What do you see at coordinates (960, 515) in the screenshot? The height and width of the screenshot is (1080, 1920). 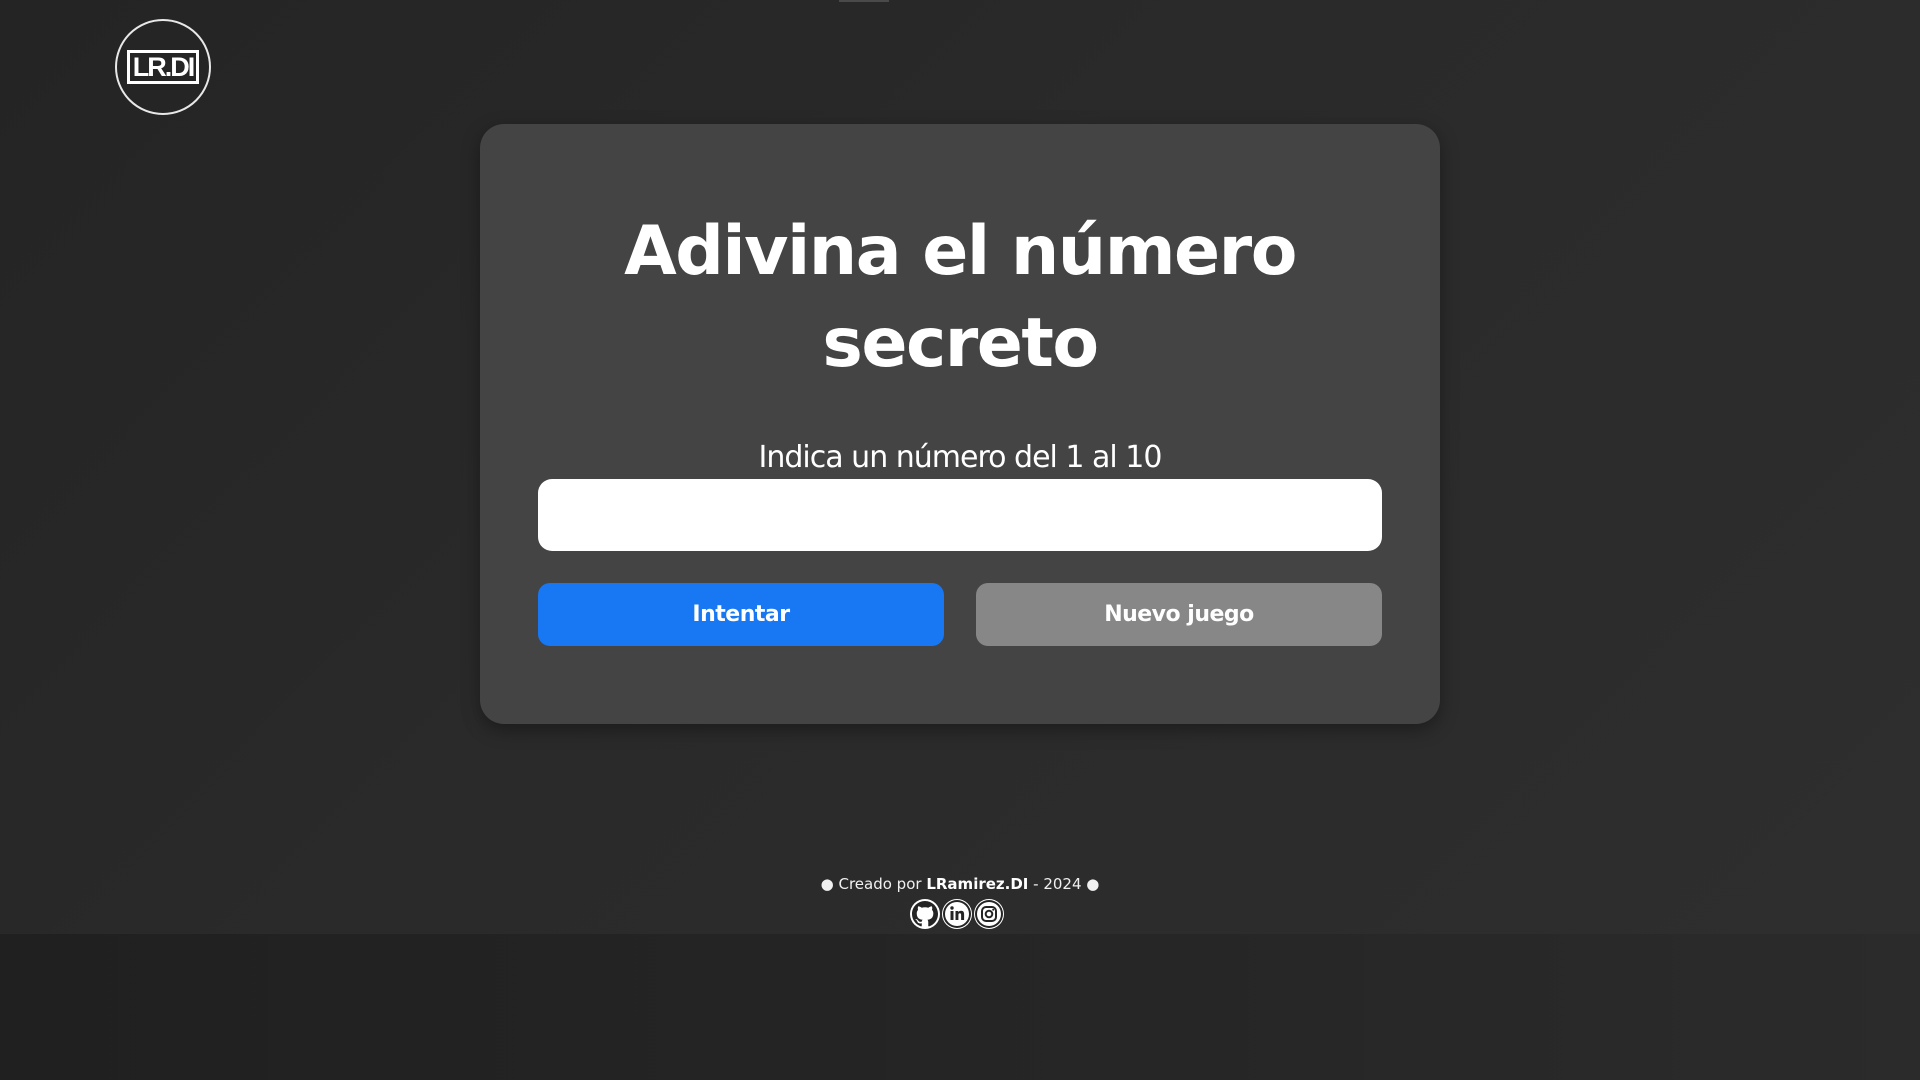 I see `guess-input` at bounding box center [960, 515].